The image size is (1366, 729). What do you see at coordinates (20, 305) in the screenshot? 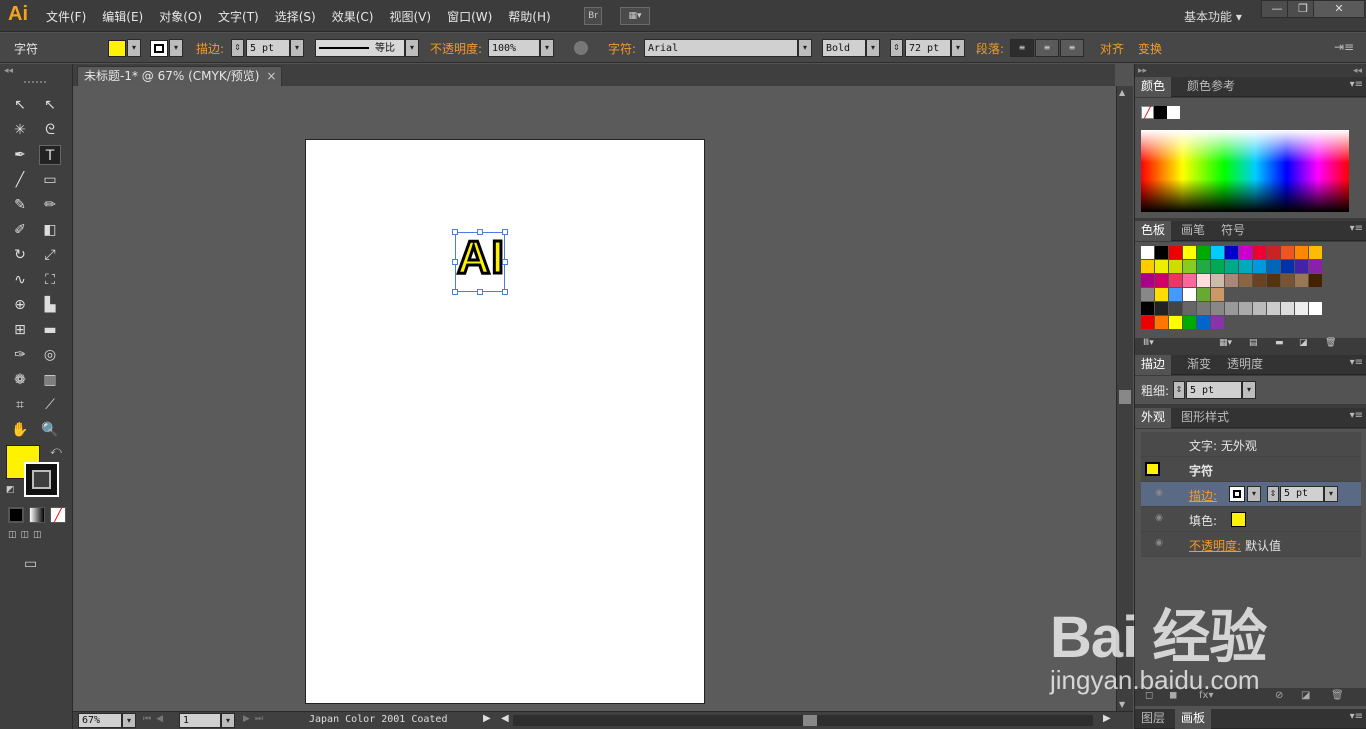
I see `shape-builder-tool-icon: ⊕` at bounding box center [20, 305].